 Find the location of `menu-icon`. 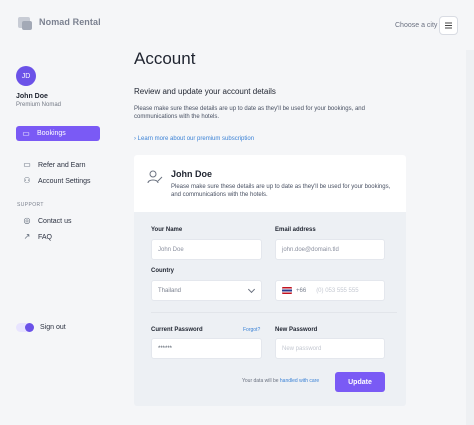

menu-icon is located at coordinates (448, 25).